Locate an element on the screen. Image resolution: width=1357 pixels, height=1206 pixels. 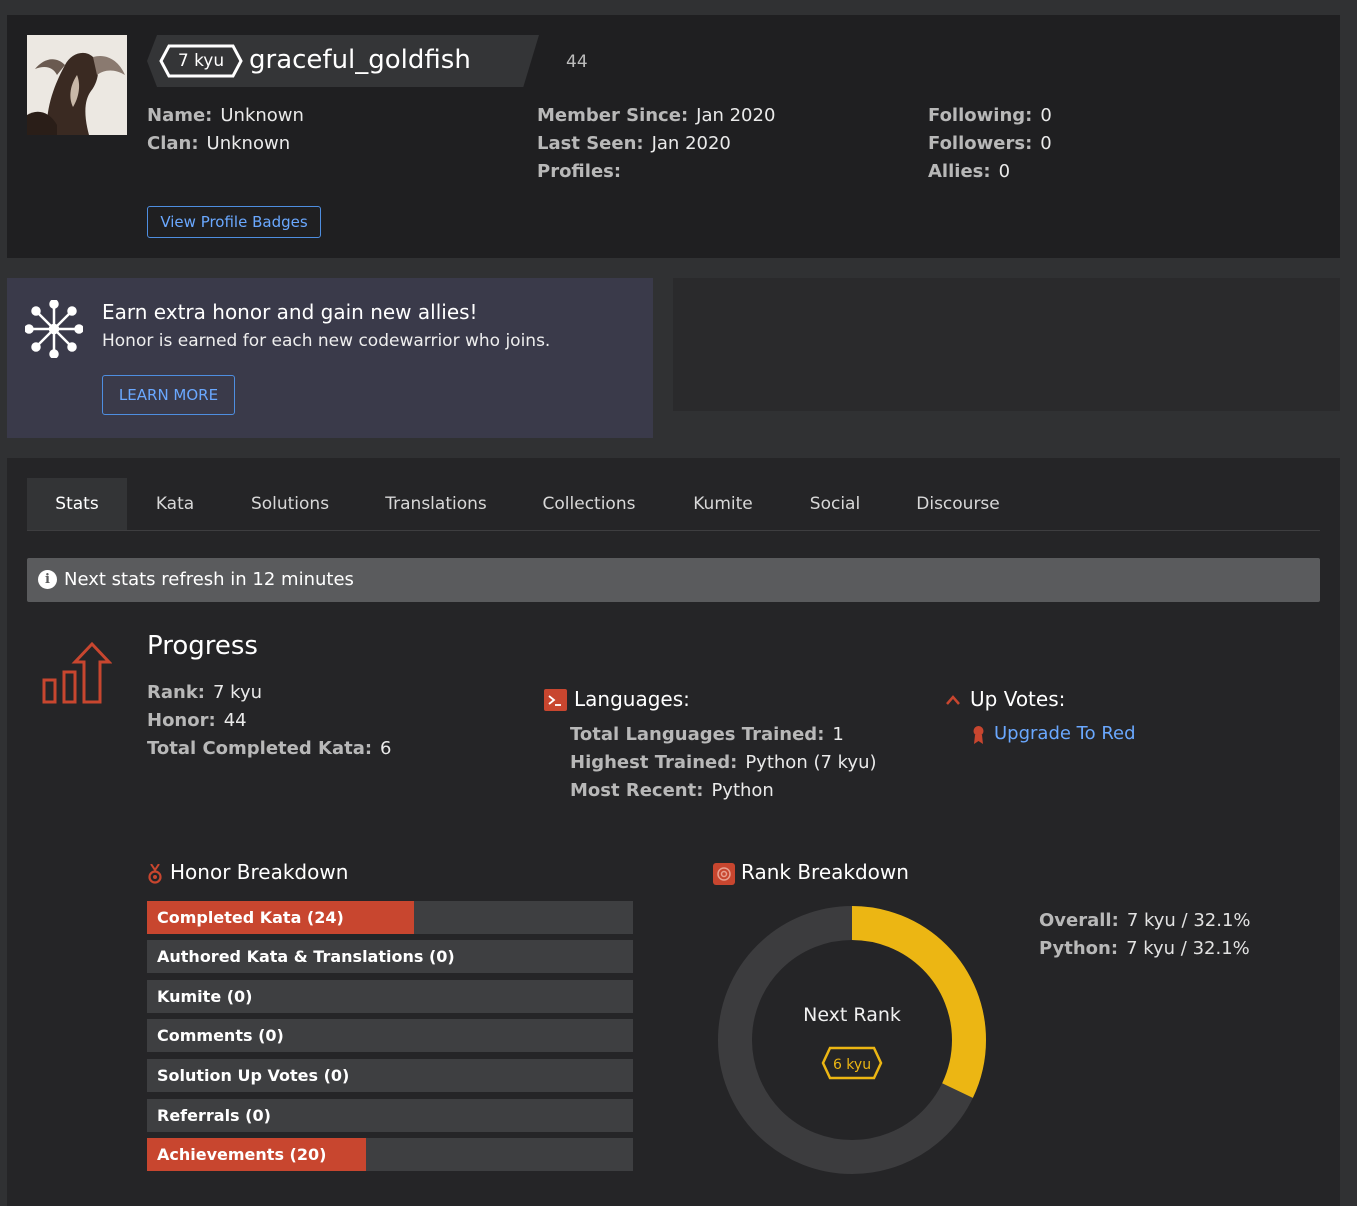
tab-translations: Translations is located at coordinates (436, 504).